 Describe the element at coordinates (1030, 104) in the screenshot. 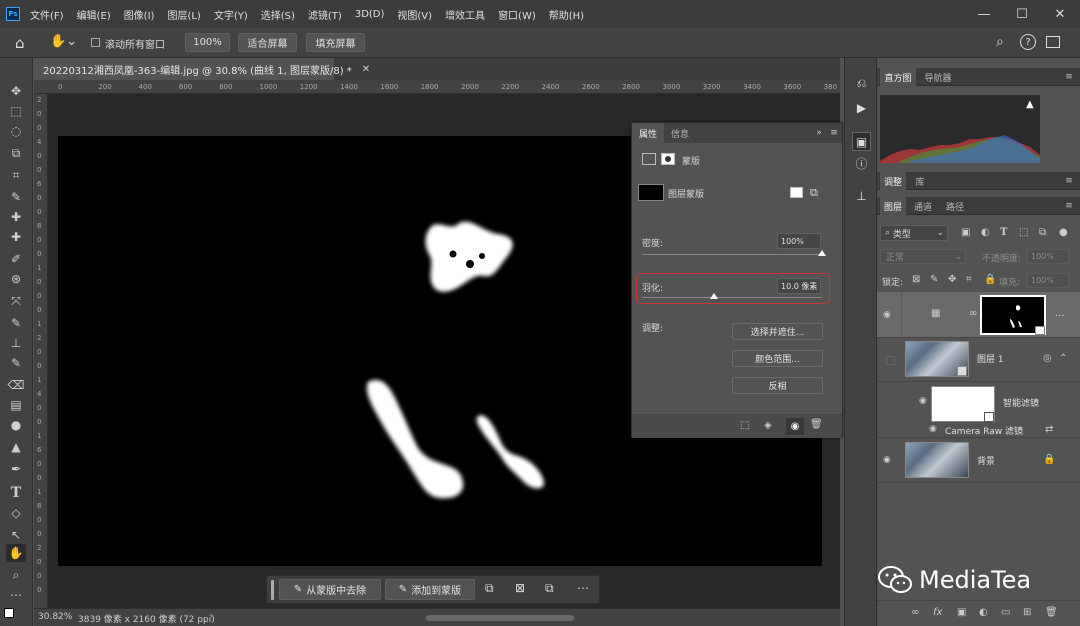

I see `warning-icon: ▲` at that location.